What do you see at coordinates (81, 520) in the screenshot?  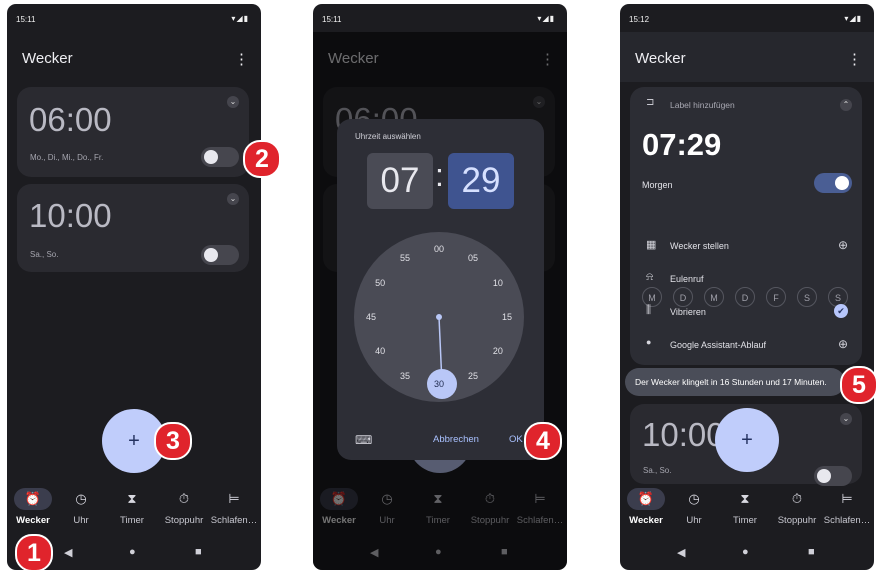 I see `nav-label: Uhr` at bounding box center [81, 520].